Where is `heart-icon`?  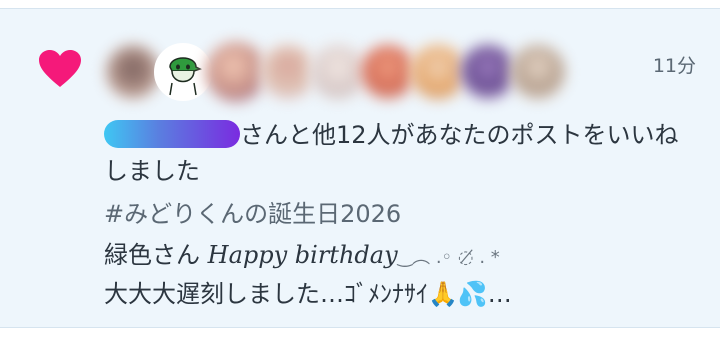 heart-icon is located at coordinates (60, 68).